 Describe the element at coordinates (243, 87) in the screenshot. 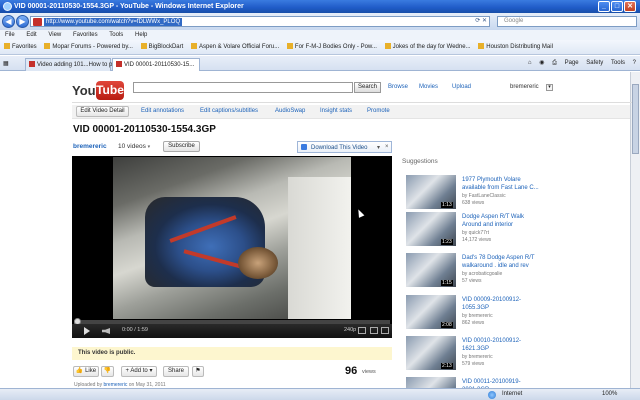

I see `youtube-search-input` at that location.